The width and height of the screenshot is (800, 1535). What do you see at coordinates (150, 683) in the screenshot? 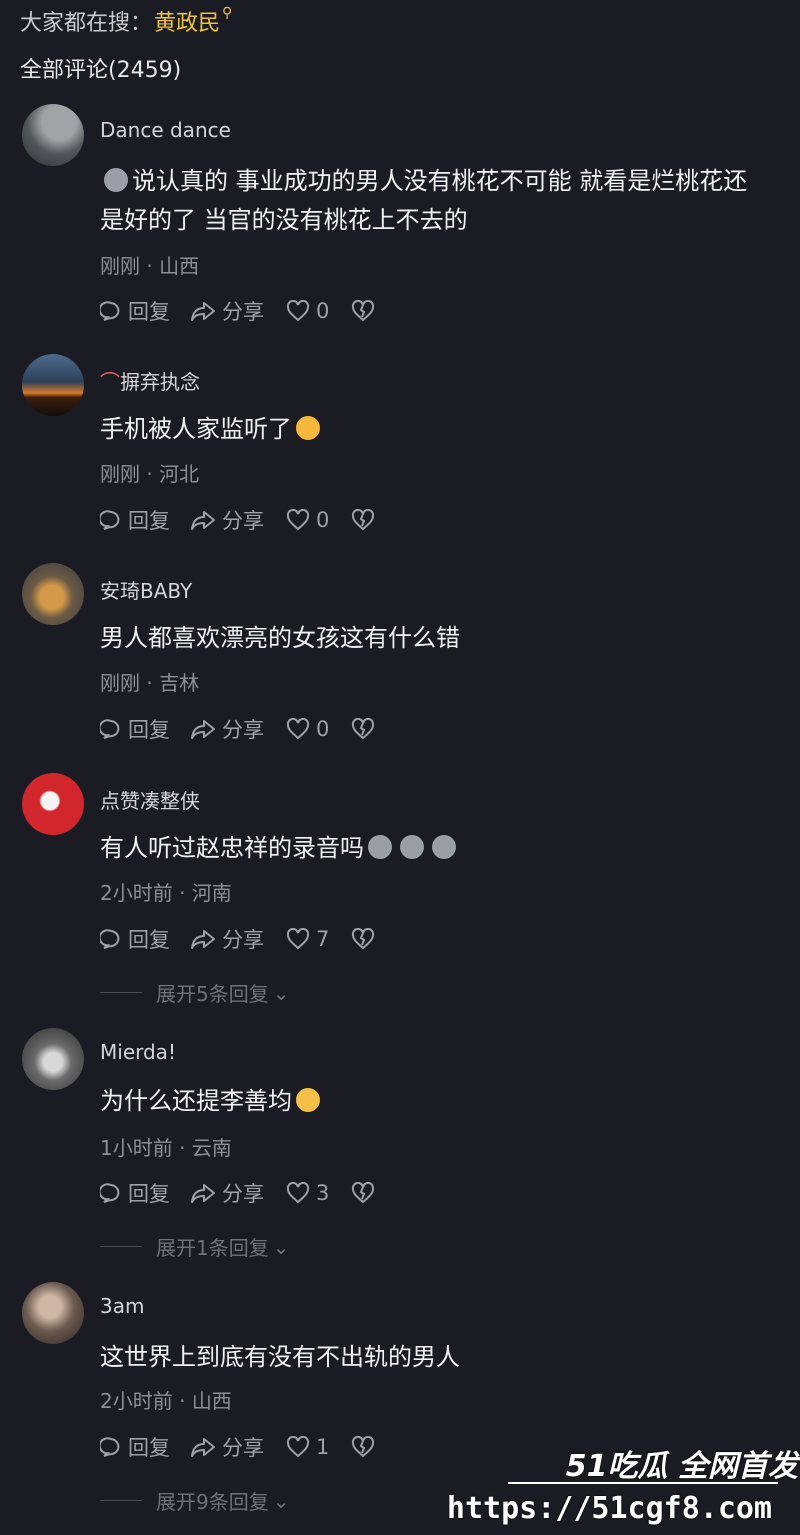
I see `comment-meta: 刚刚 · 吉林` at bounding box center [150, 683].